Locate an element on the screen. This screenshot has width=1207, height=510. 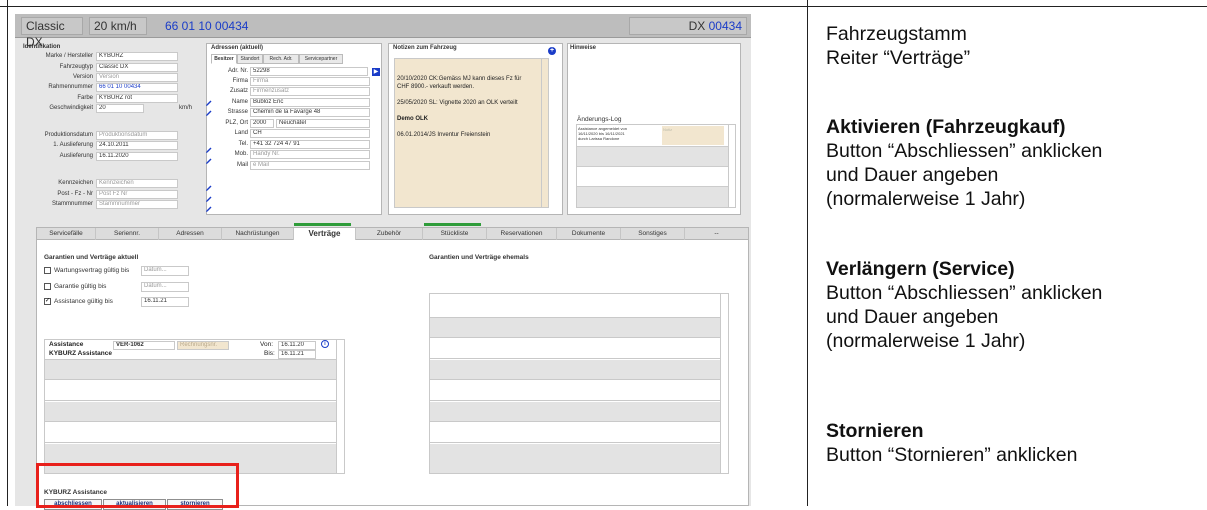
identification-field: 16.11.2020 is located at coordinates (137, 156).